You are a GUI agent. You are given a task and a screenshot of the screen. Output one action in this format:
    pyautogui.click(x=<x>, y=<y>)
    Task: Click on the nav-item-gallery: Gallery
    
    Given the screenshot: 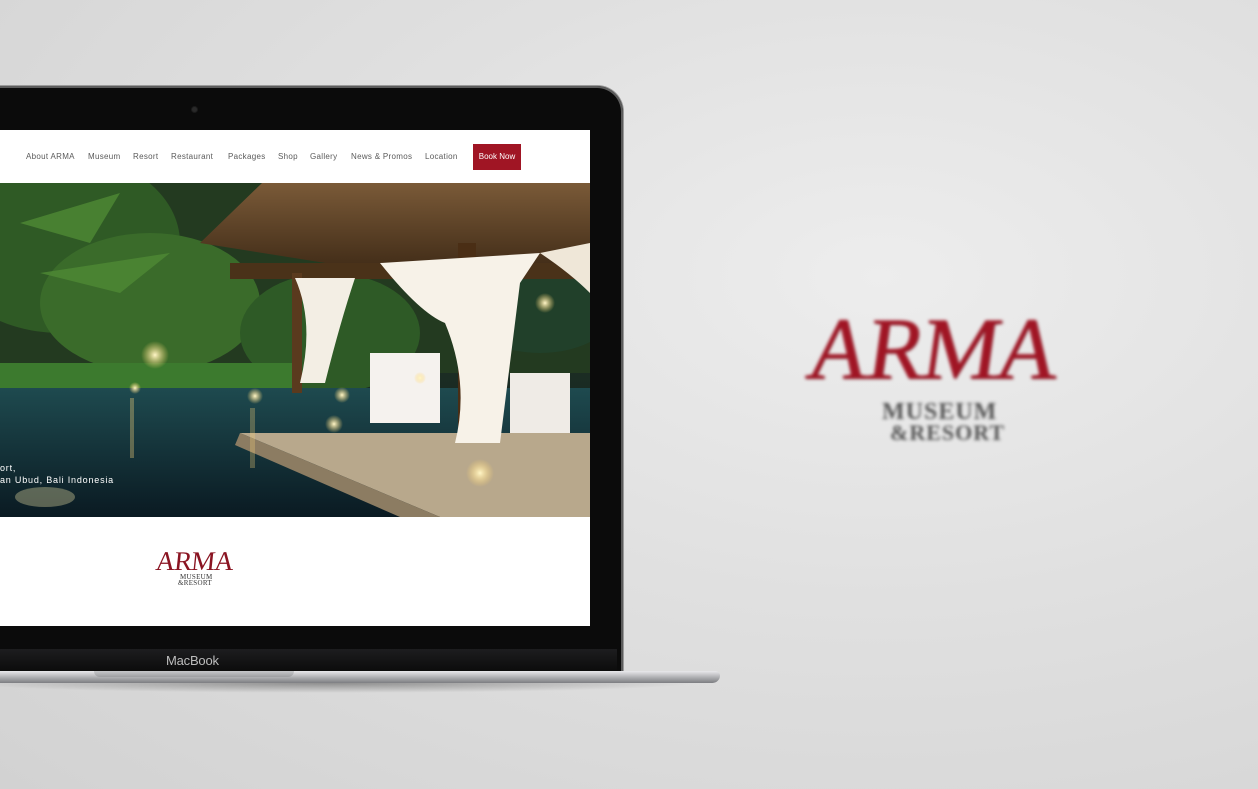 What is the action you would take?
    pyautogui.click(x=323, y=156)
    